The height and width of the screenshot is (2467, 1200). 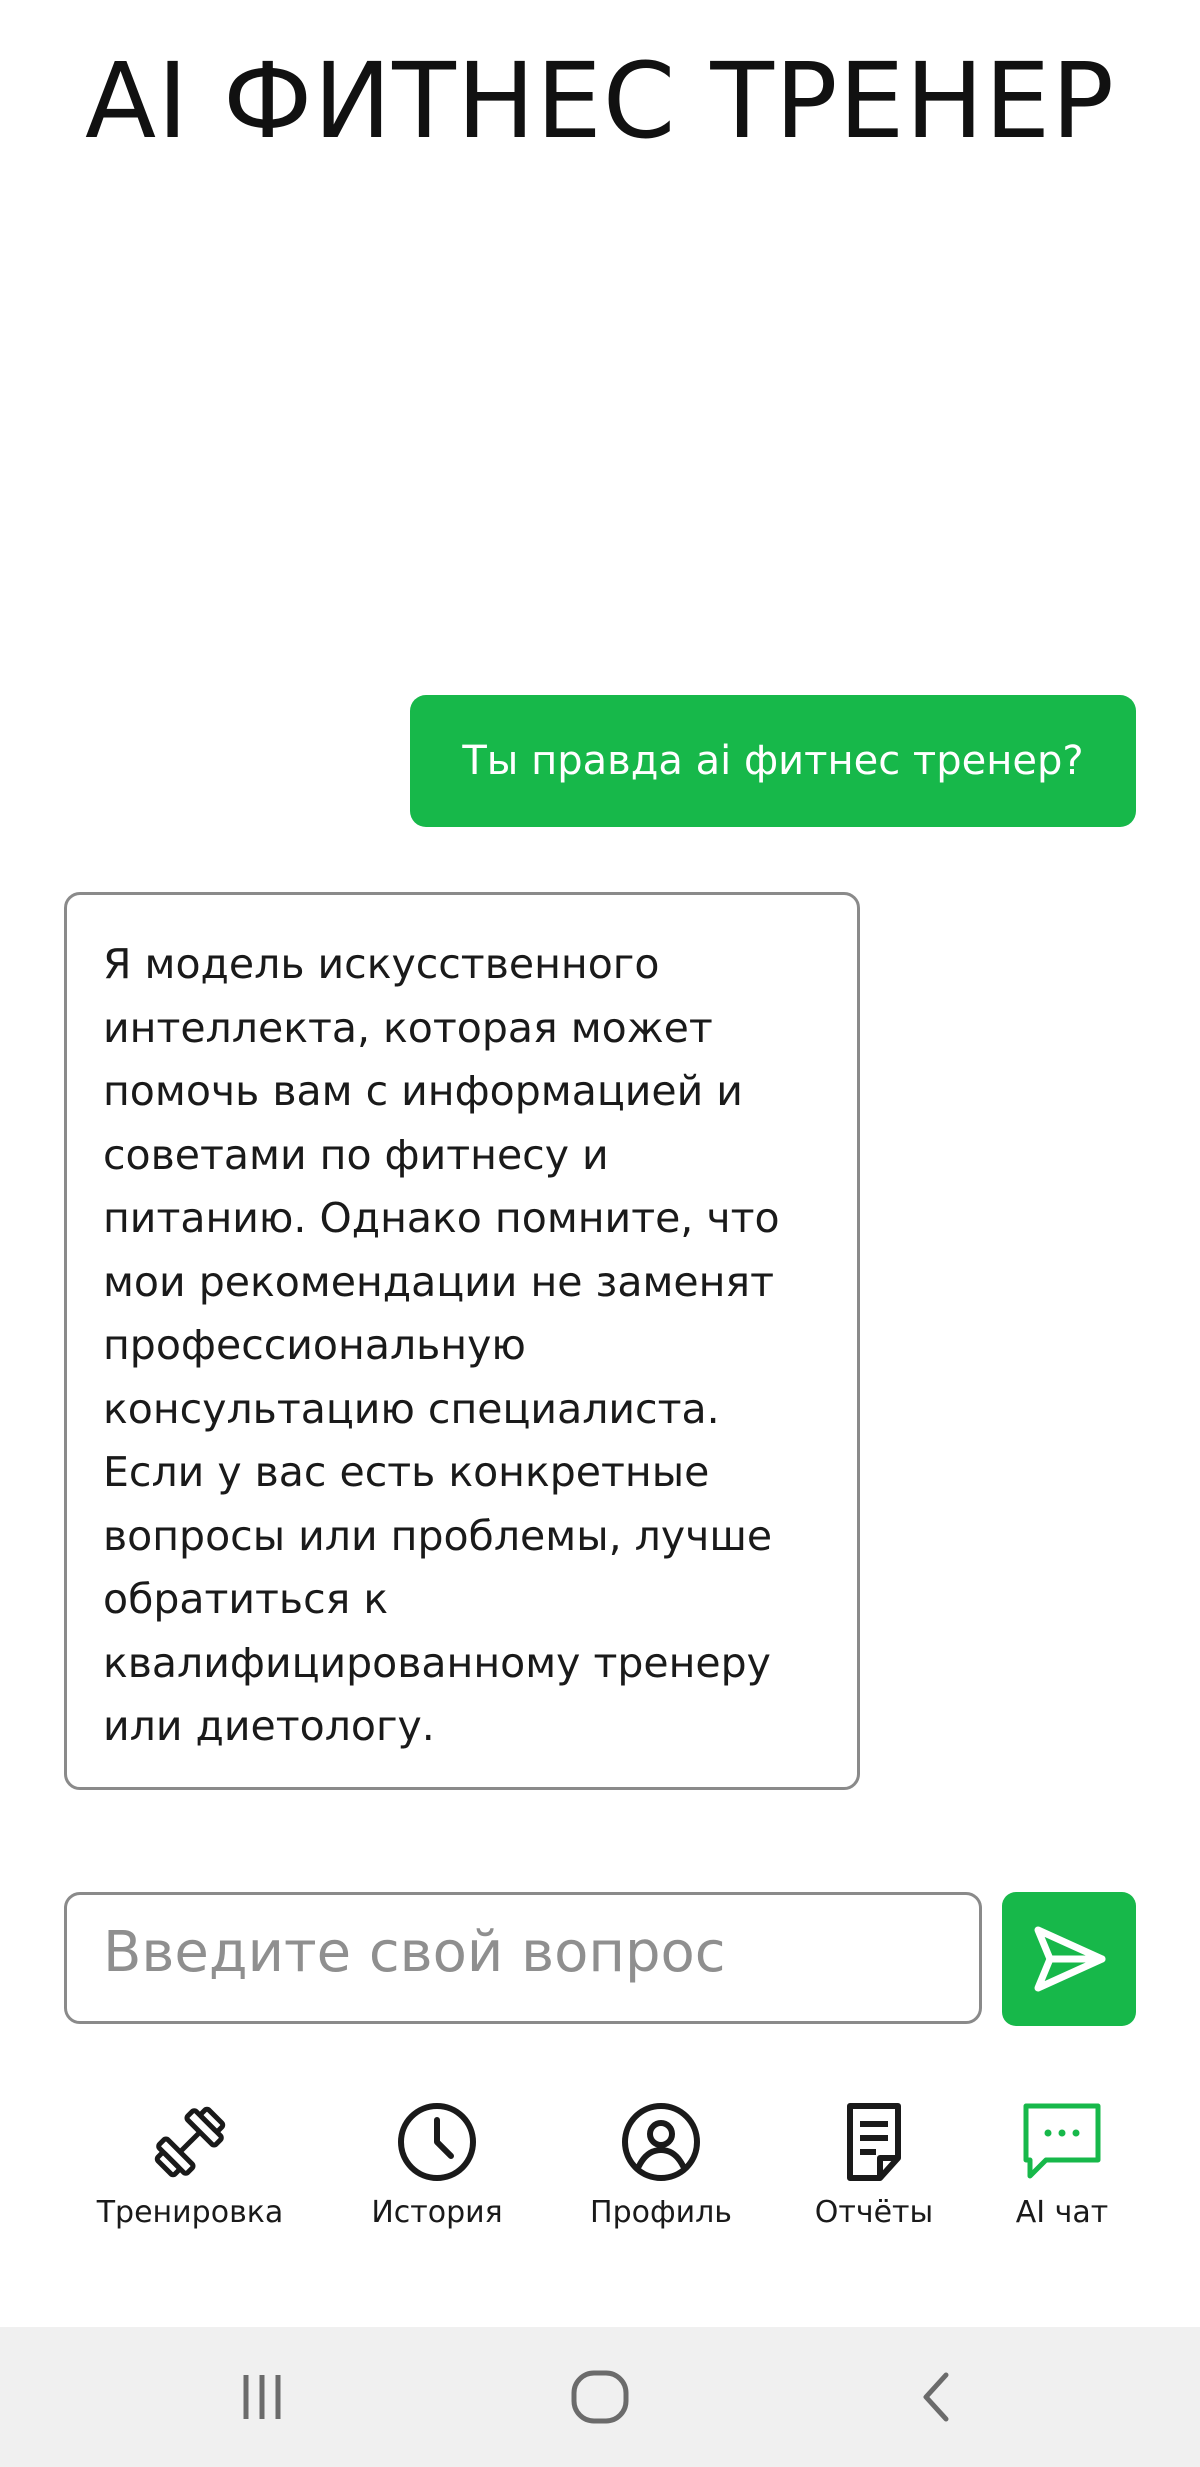 I want to click on user-message-text: Ты правда ai фитнес тренер?, so click(x=773, y=761).